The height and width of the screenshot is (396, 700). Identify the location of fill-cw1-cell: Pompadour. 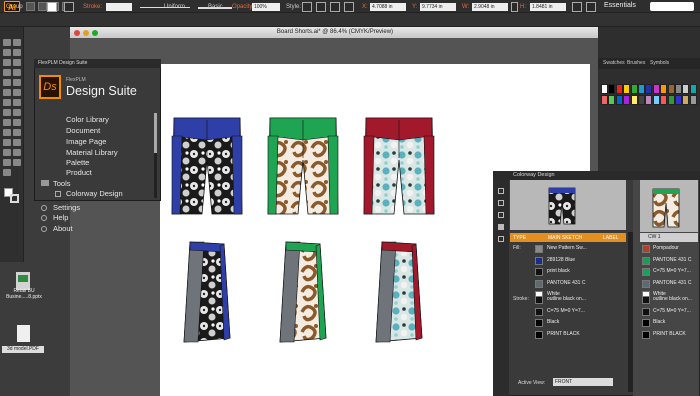
(669, 248).